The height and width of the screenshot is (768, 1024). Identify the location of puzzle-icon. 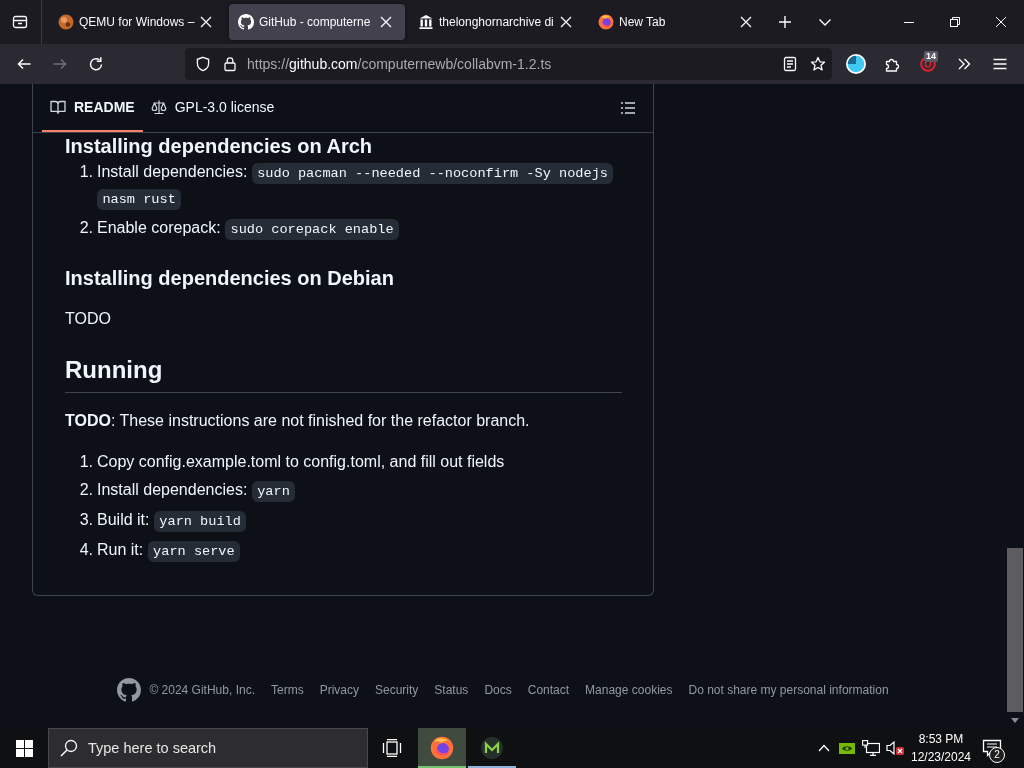
(892, 64).